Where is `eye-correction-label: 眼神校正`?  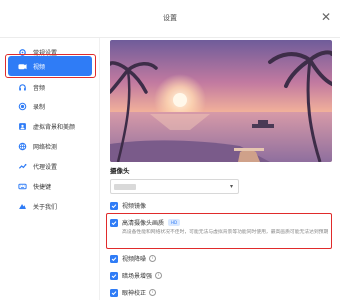 eye-correction-label: 眼神校正 is located at coordinates (134, 293).